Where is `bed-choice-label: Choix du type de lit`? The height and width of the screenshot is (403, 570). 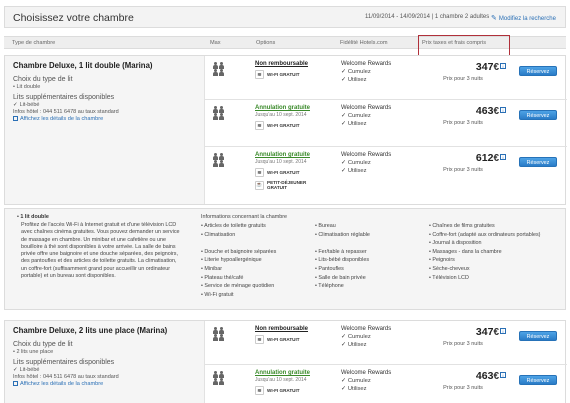 bed-choice-label: Choix du type de lit is located at coordinates (43, 344).